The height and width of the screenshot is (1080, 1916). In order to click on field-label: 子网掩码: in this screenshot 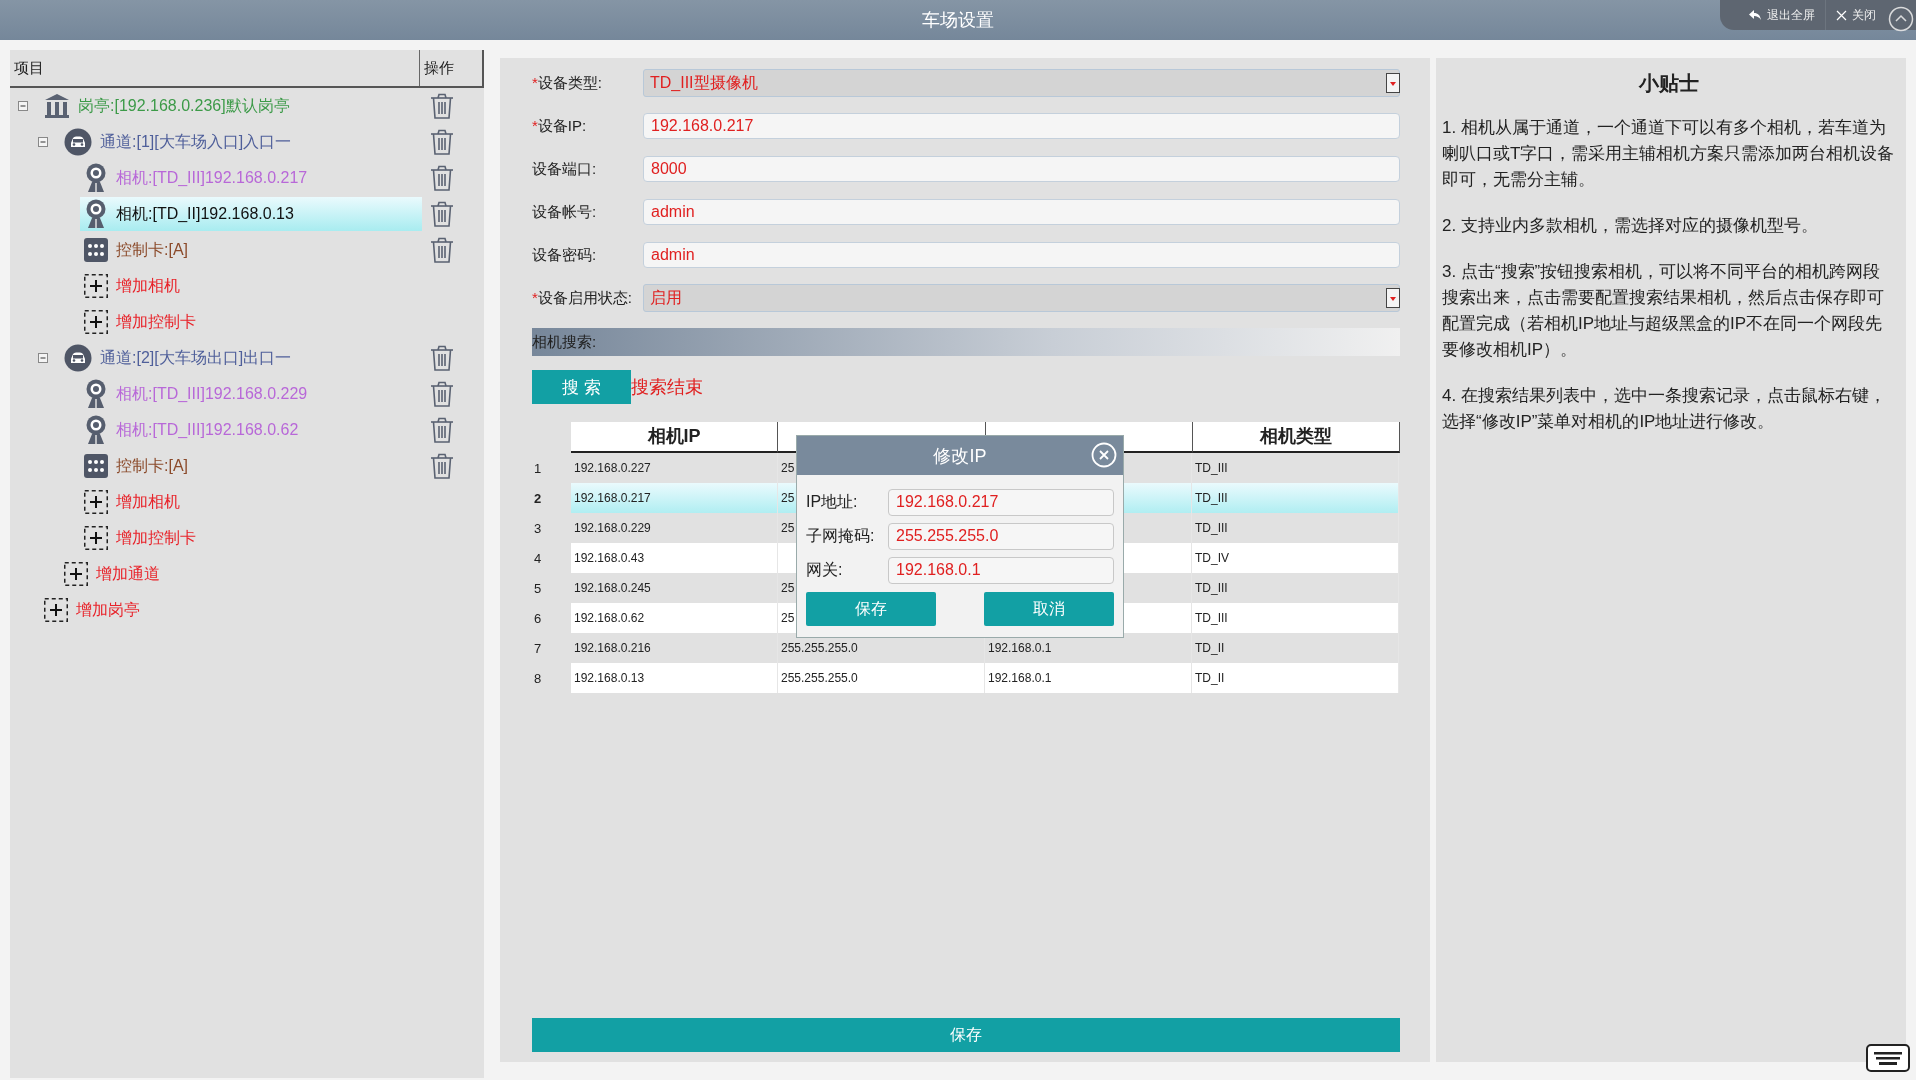, I will do `click(841, 535)`.